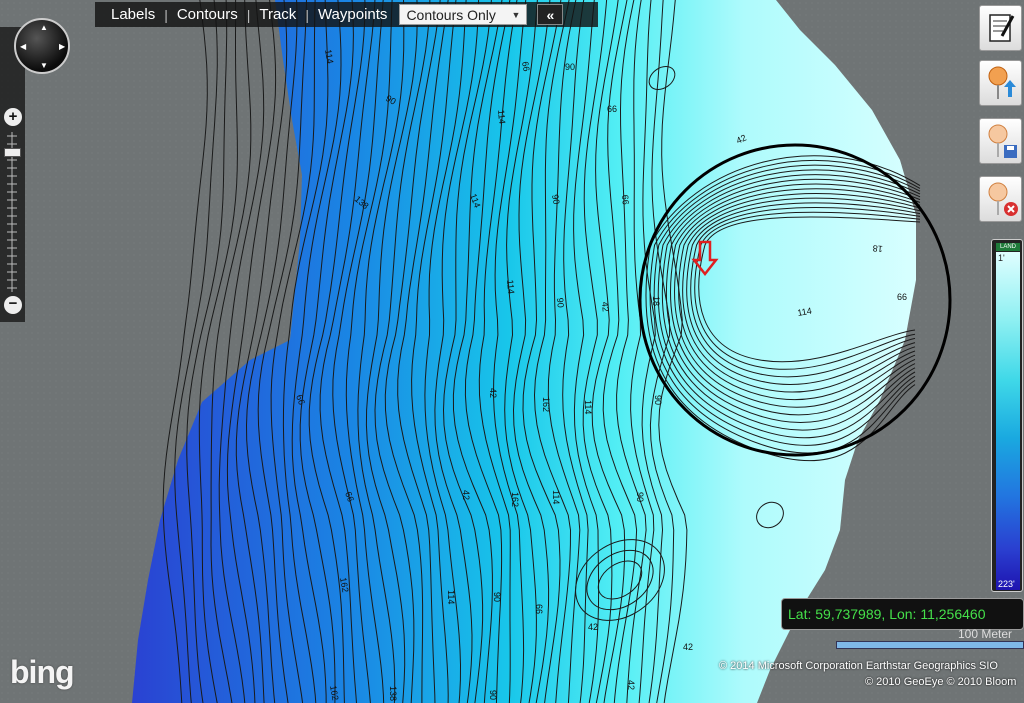 This screenshot has height=703, width=1024. I want to click on zoom-in-button: +, so click(13, 117).